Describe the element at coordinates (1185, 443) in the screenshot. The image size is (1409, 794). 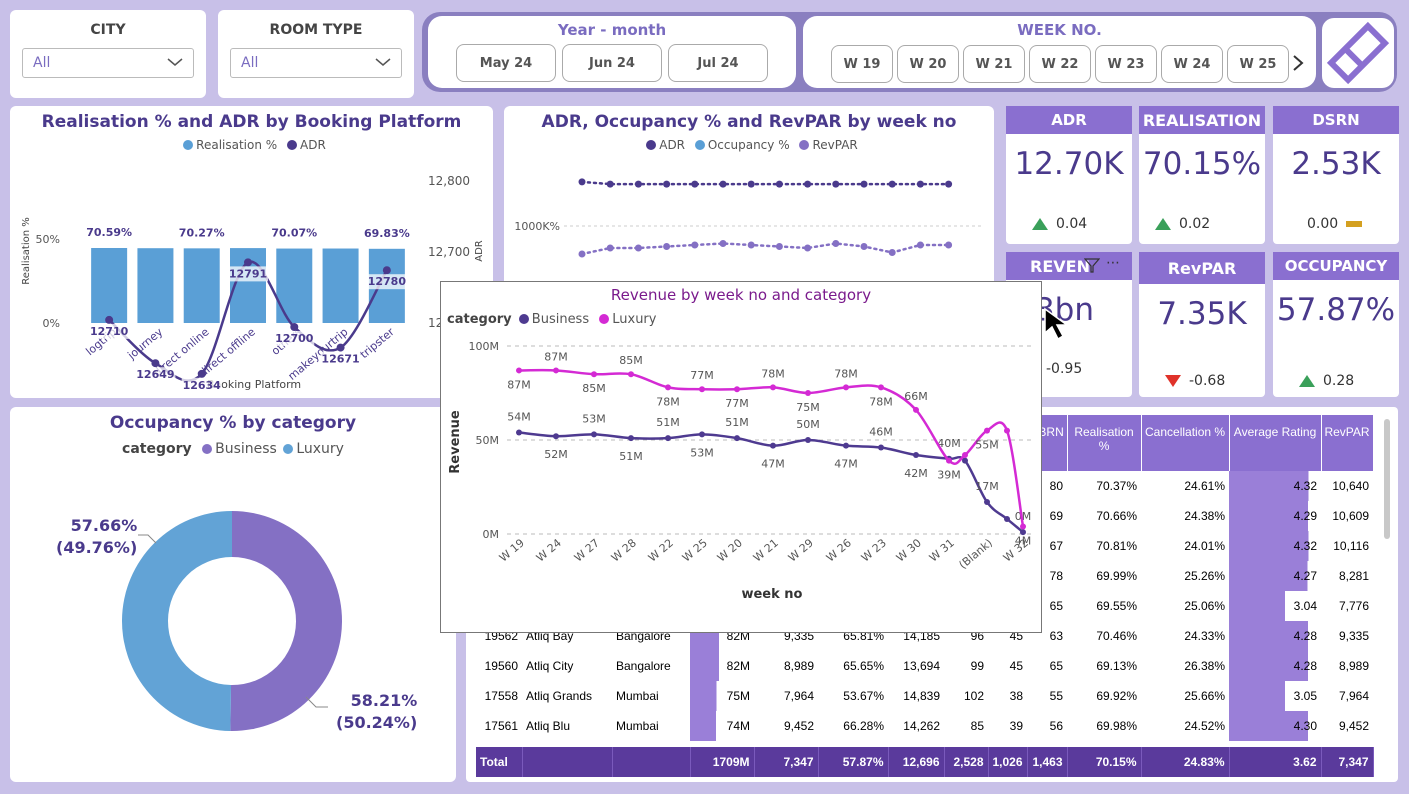
I see `column-header: Cancellation %` at that location.